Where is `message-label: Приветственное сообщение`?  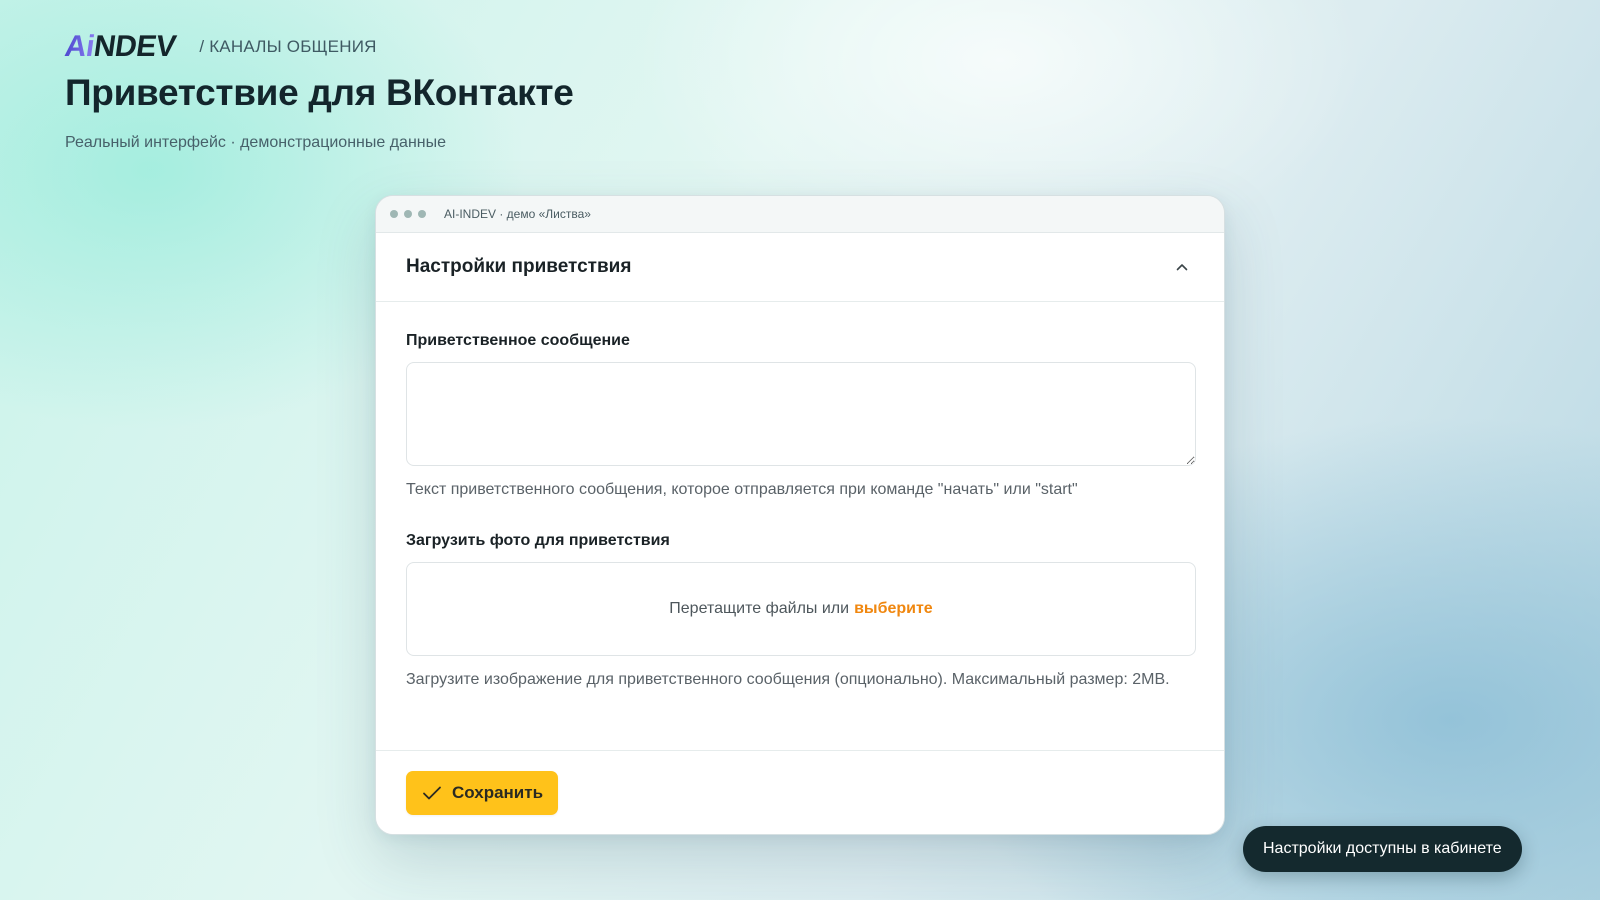
message-label: Приветственное сообщение is located at coordinates (518, 340).